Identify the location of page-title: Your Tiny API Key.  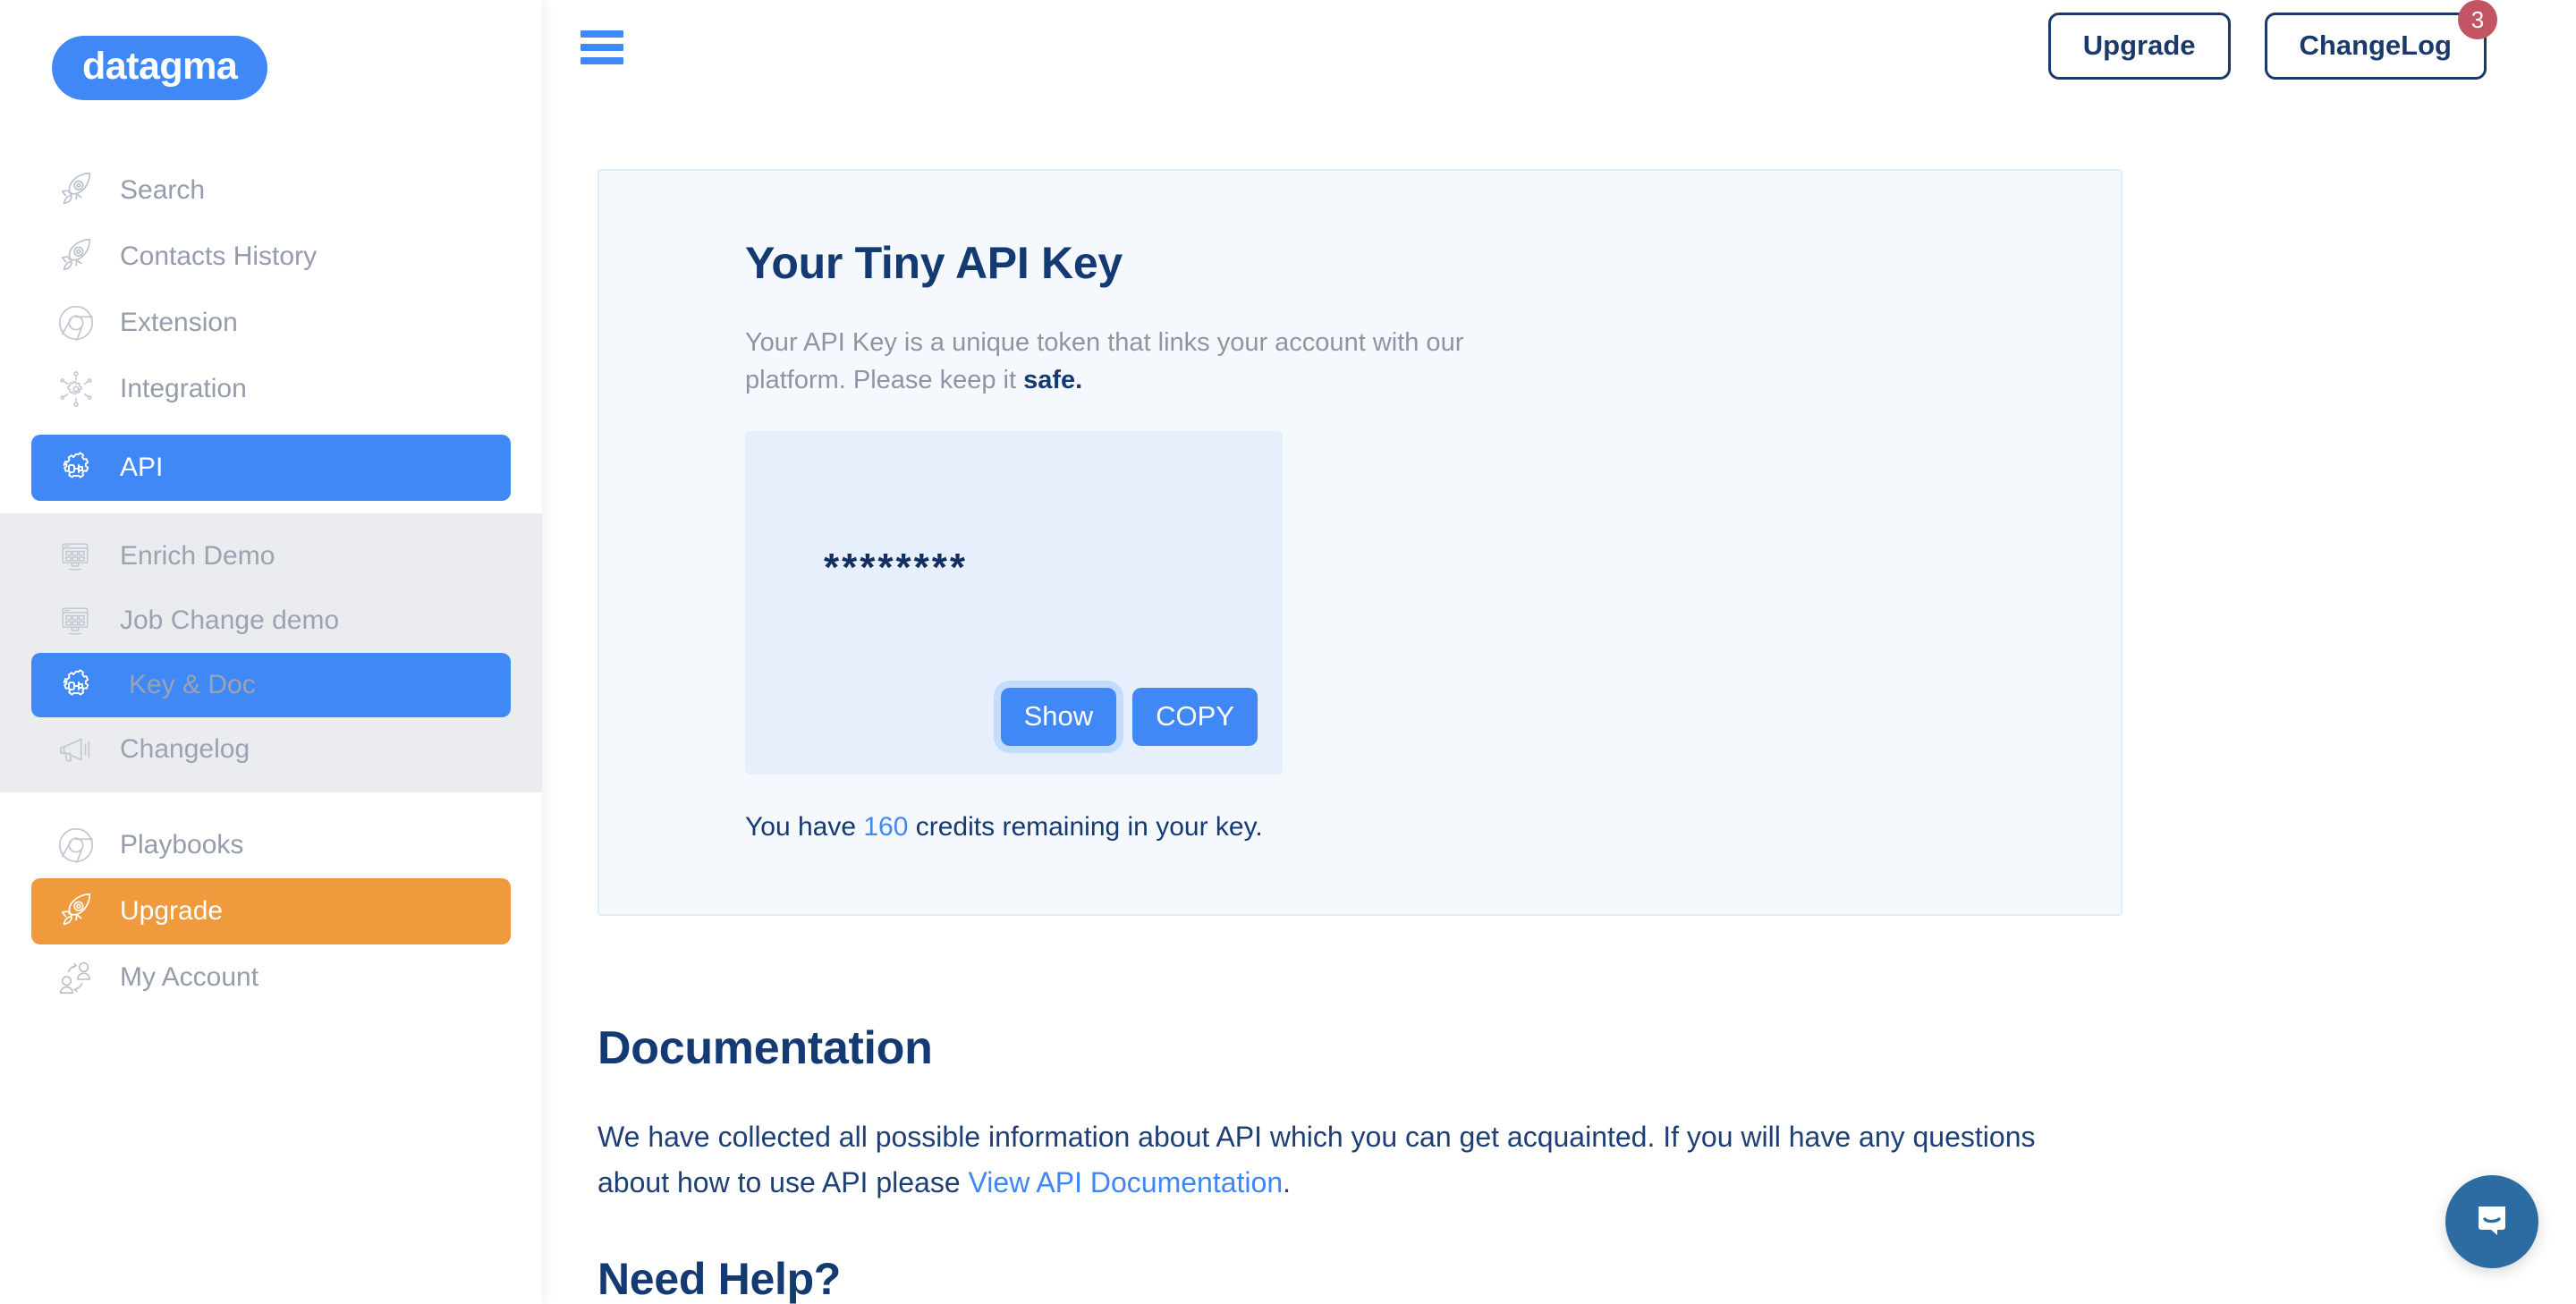
(934, 263).